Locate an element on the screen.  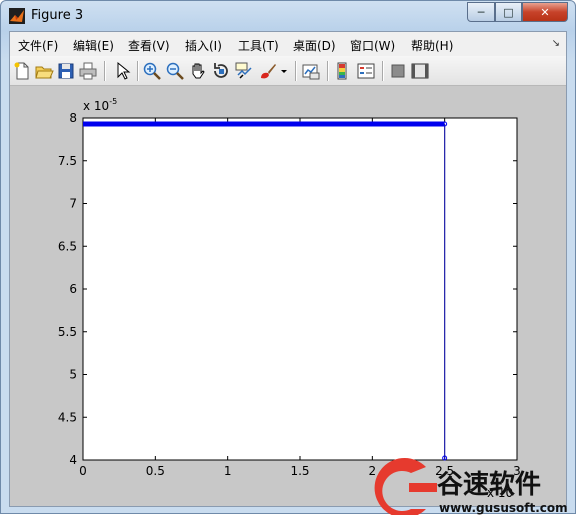
y-tick-label: 7 is located at coordinates (73, 204).